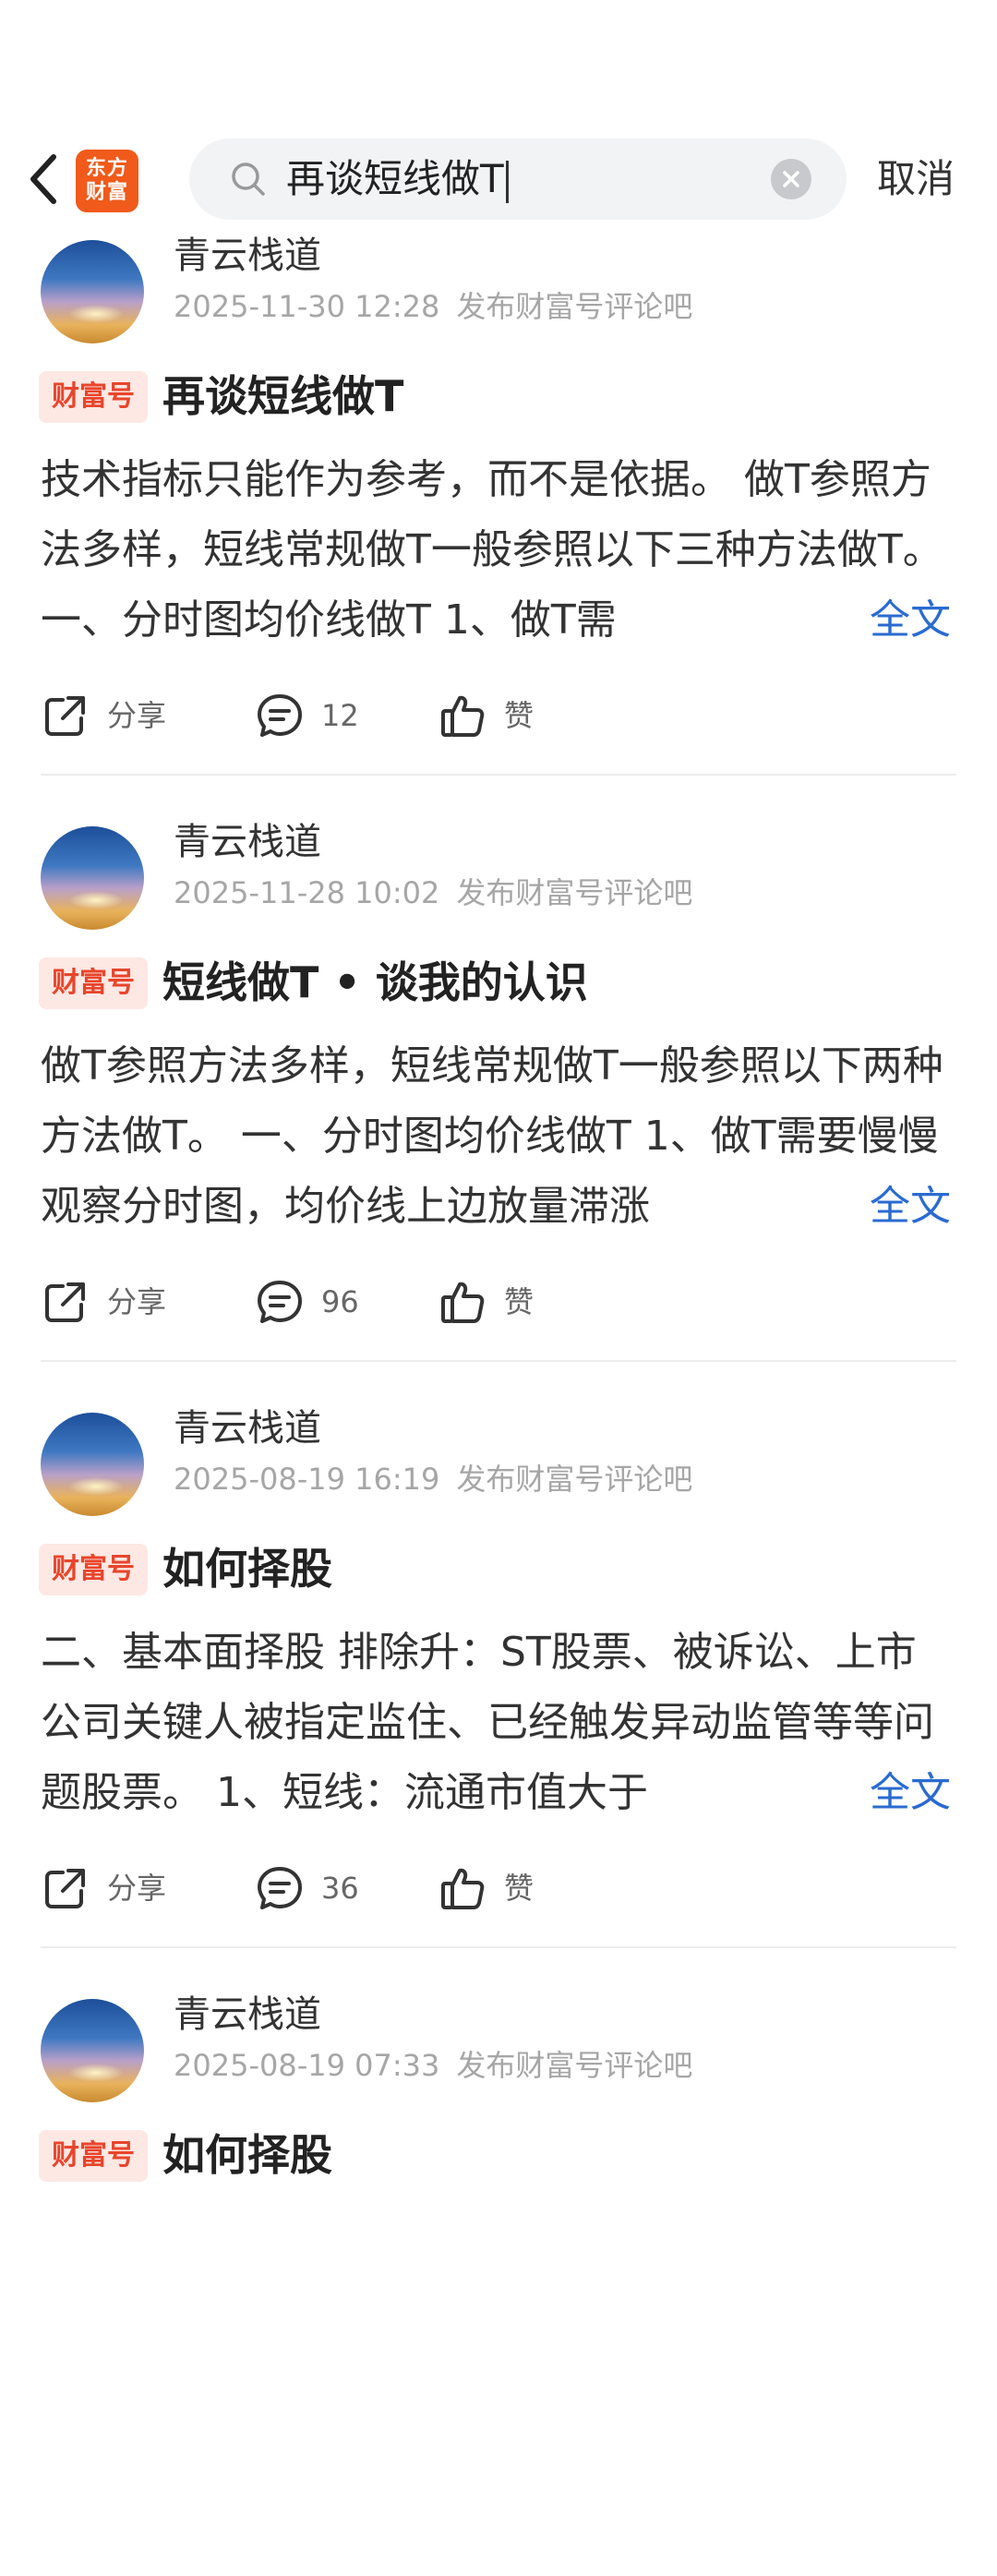  Describe the element at coordinates (498, 64) in the screenshot. I see `status-bar` at that location.